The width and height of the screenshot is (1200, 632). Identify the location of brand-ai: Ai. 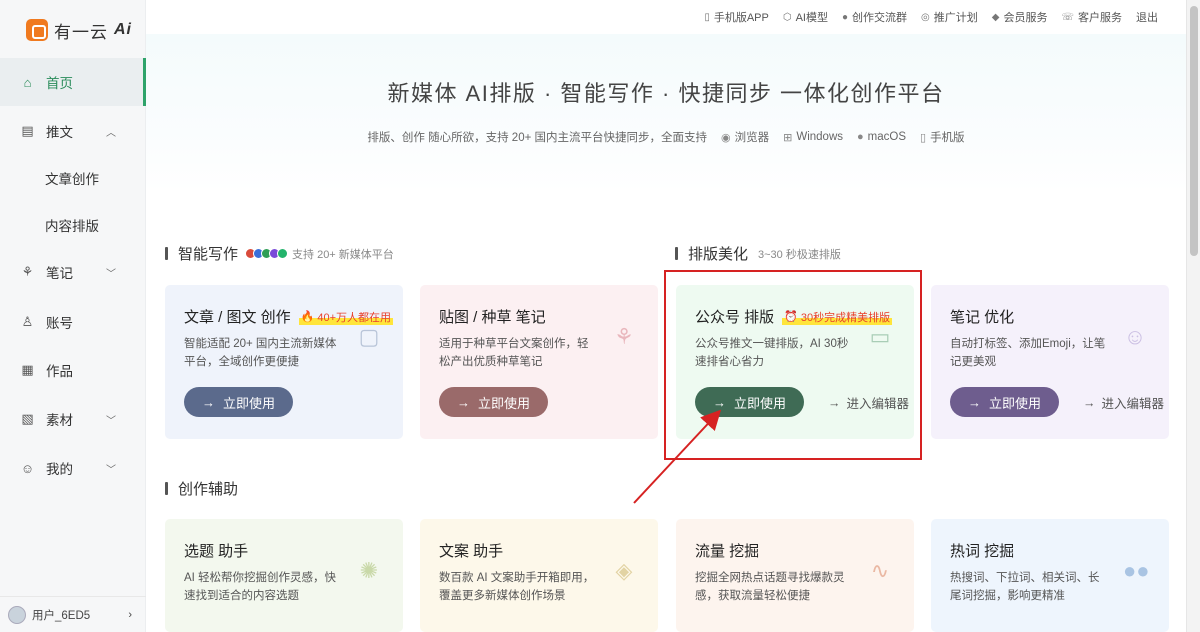
(123, 29).